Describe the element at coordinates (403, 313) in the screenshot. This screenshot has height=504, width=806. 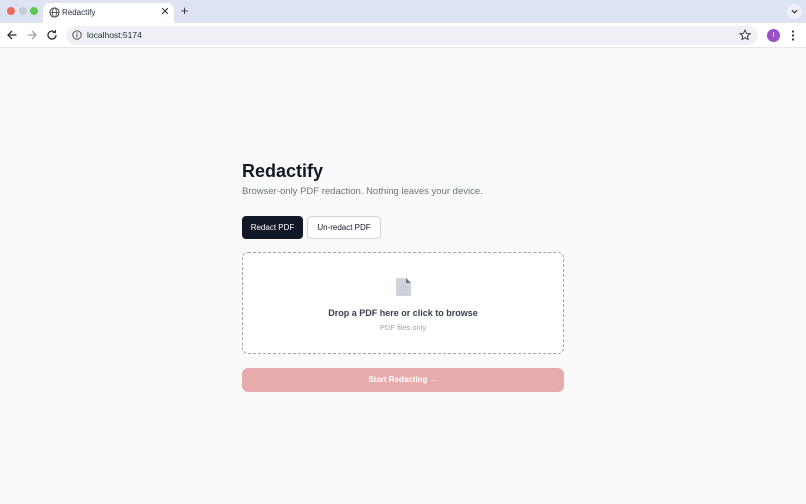
I see `dropzone-title: Drop a PDF here or click to browse` at that location.